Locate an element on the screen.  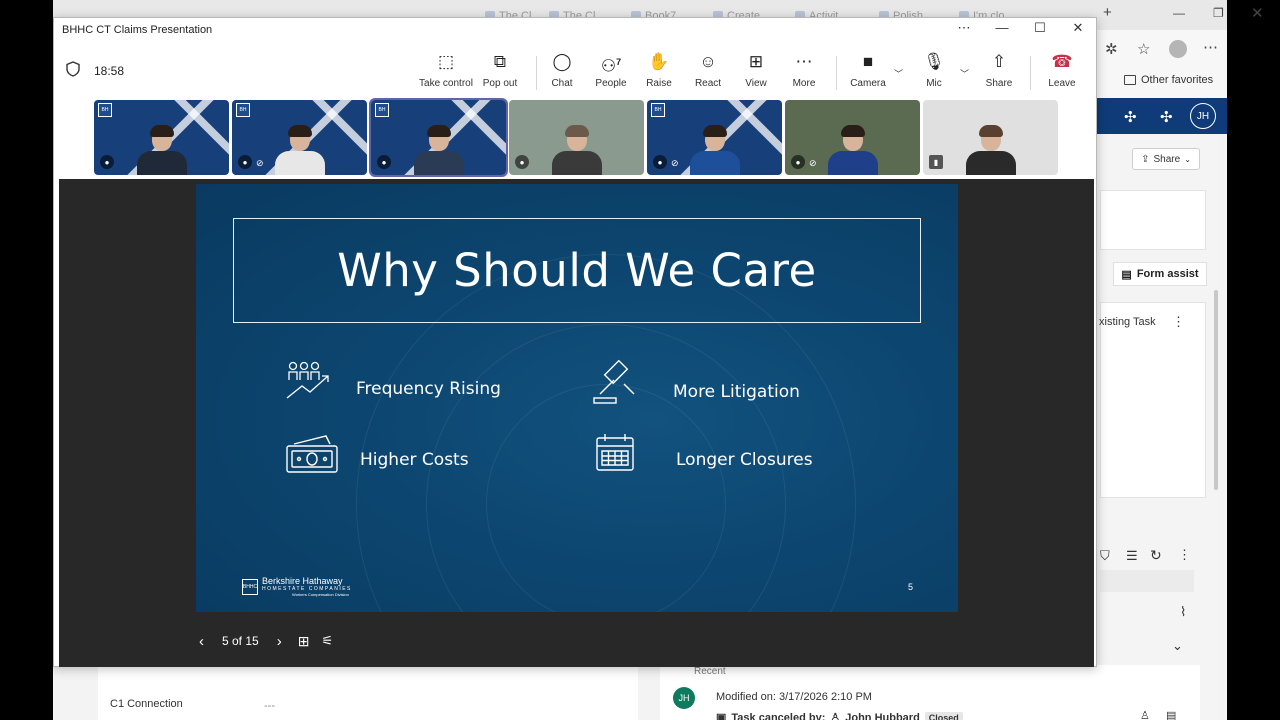
slide-navigation: ‹ 5 of 15 › ⊞ ⚟ is located at coordinates (266, 641).